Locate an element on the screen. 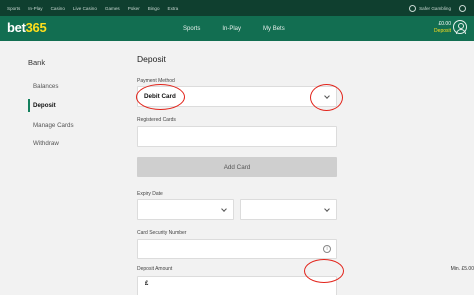 The image size is (474, 295). annotation-circle-payment-method is located at coordinates (160, 97).